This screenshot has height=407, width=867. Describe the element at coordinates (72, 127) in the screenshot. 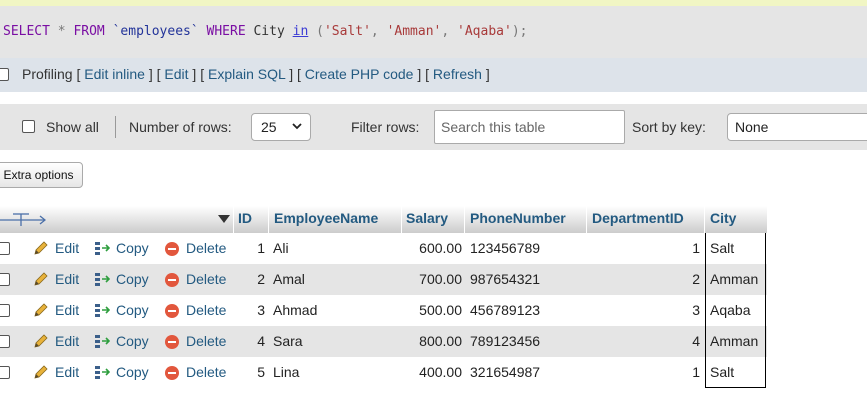

I see `show-all-label: Show all` at that location.